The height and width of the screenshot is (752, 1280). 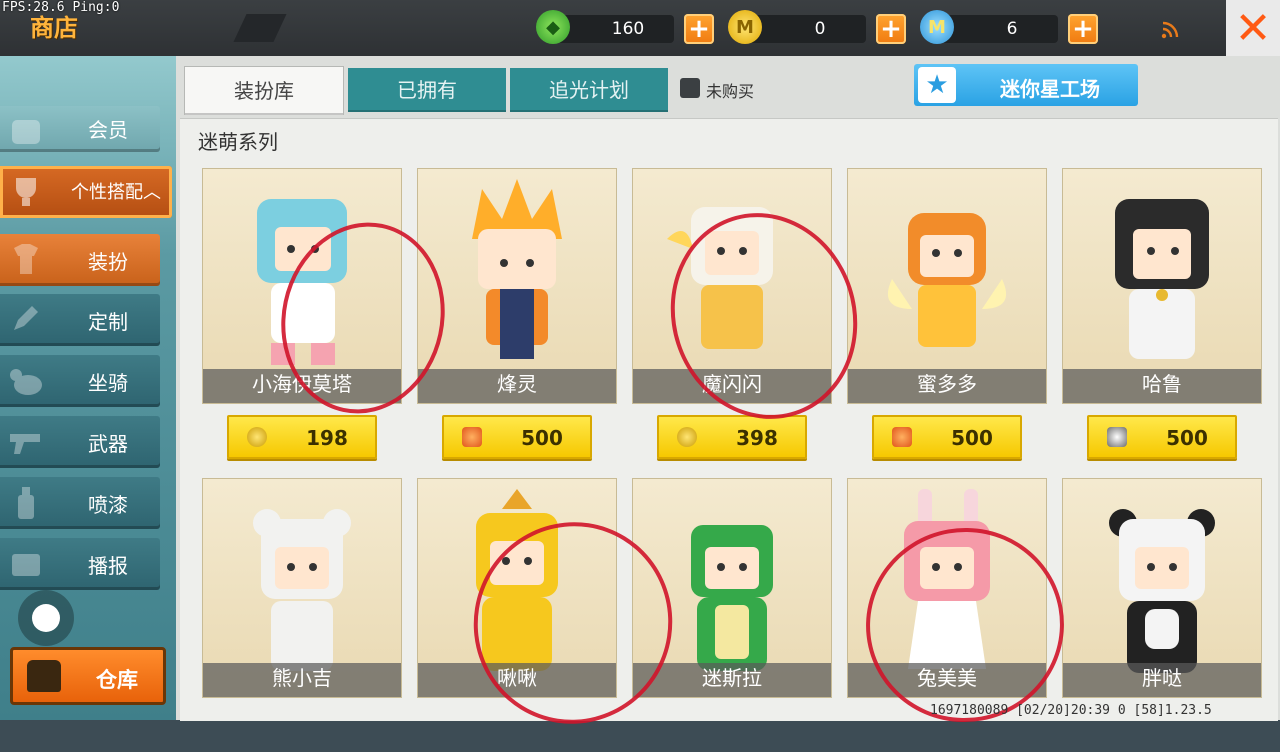 What do you see at coordinates (1071, 710) in the screenshot?
I see `build-info: 1697180089 [02/20]20:39 0 [58]1.23.5` at bounding box center [1071, 710].